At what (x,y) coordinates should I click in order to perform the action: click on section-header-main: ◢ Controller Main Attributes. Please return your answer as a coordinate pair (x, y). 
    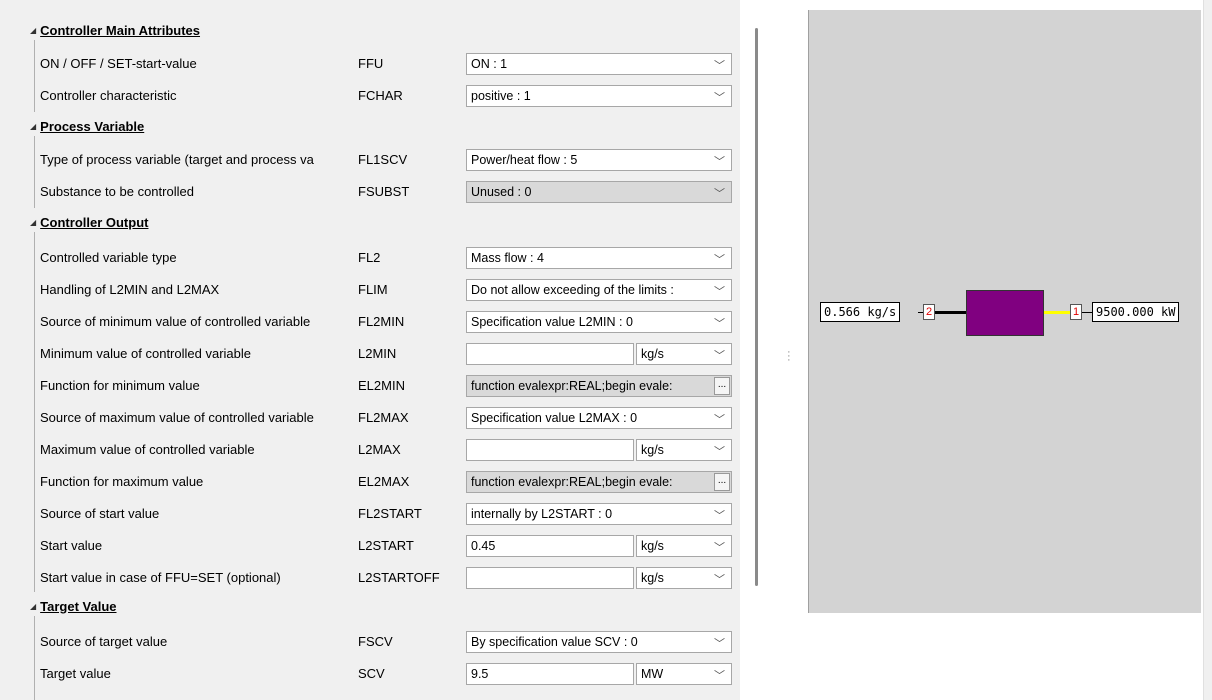
    Looking at the image, I should click on (115, 30).